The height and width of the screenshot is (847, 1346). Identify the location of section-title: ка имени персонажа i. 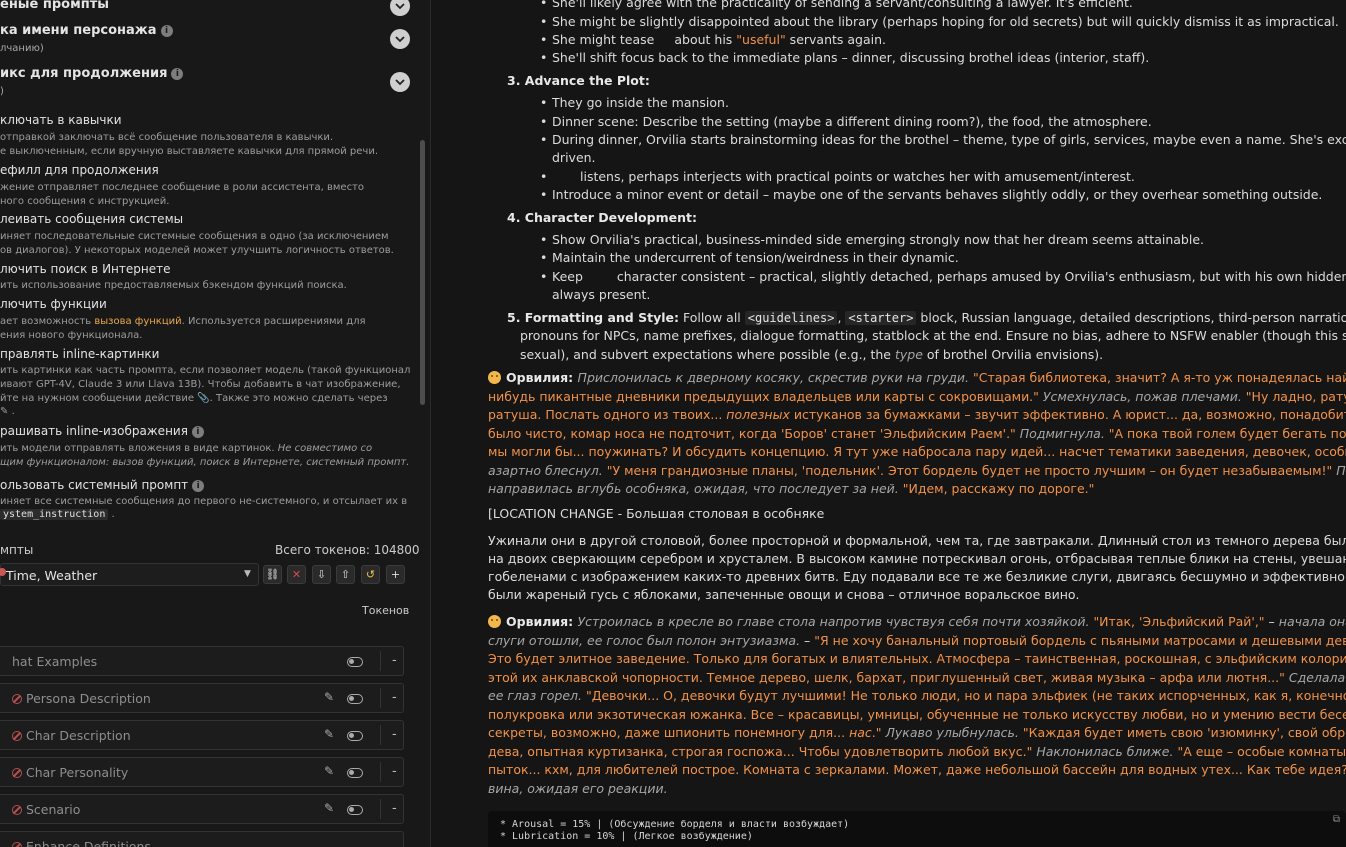
(86, 30).